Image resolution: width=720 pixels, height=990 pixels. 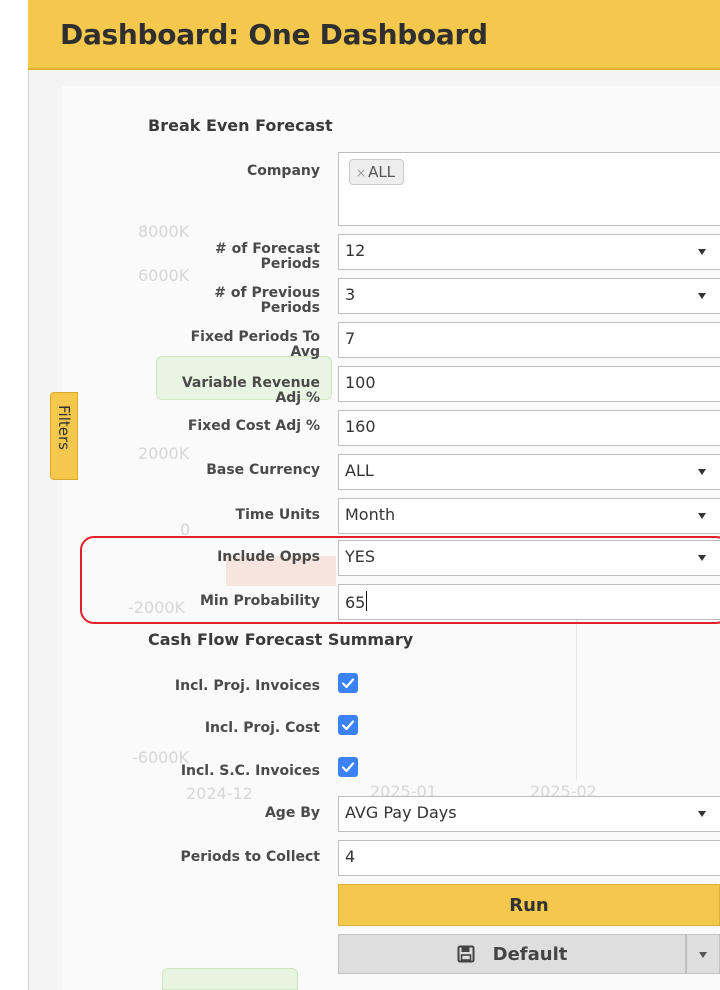 What do you see at coordinates (350, 338) in the screenshot?
I see `fixed-periods-avg-value: 7` at bounding box center [350, 338].